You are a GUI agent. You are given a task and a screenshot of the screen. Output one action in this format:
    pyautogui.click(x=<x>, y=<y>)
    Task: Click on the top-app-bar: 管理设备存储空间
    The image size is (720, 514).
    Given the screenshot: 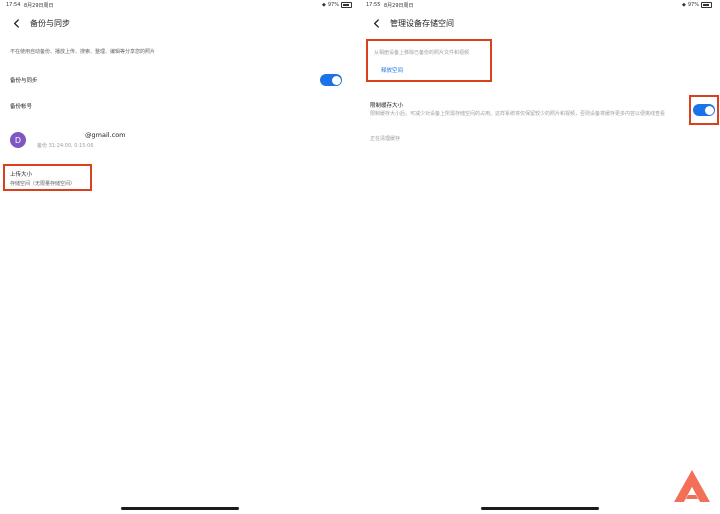 What is the action you would take?
    pyautogui.click(x=540, y=23)
    